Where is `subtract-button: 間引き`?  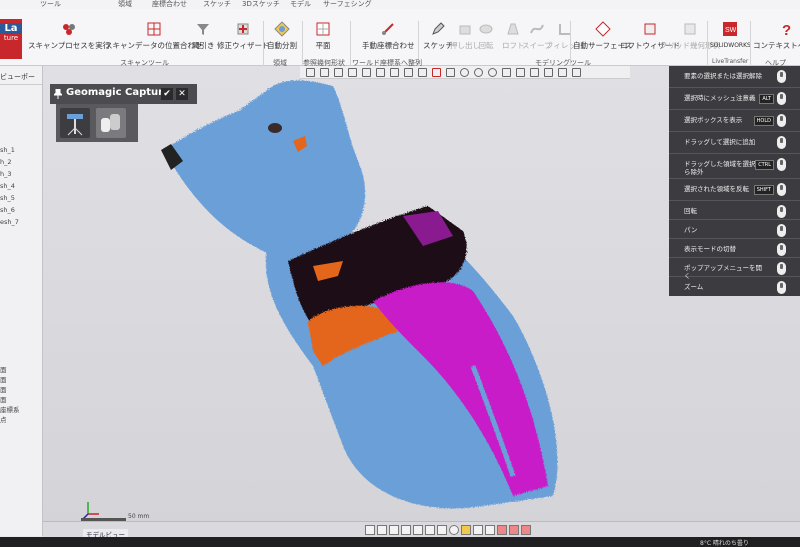
subtract-button: 間引き is located at coordinates (203, 36).